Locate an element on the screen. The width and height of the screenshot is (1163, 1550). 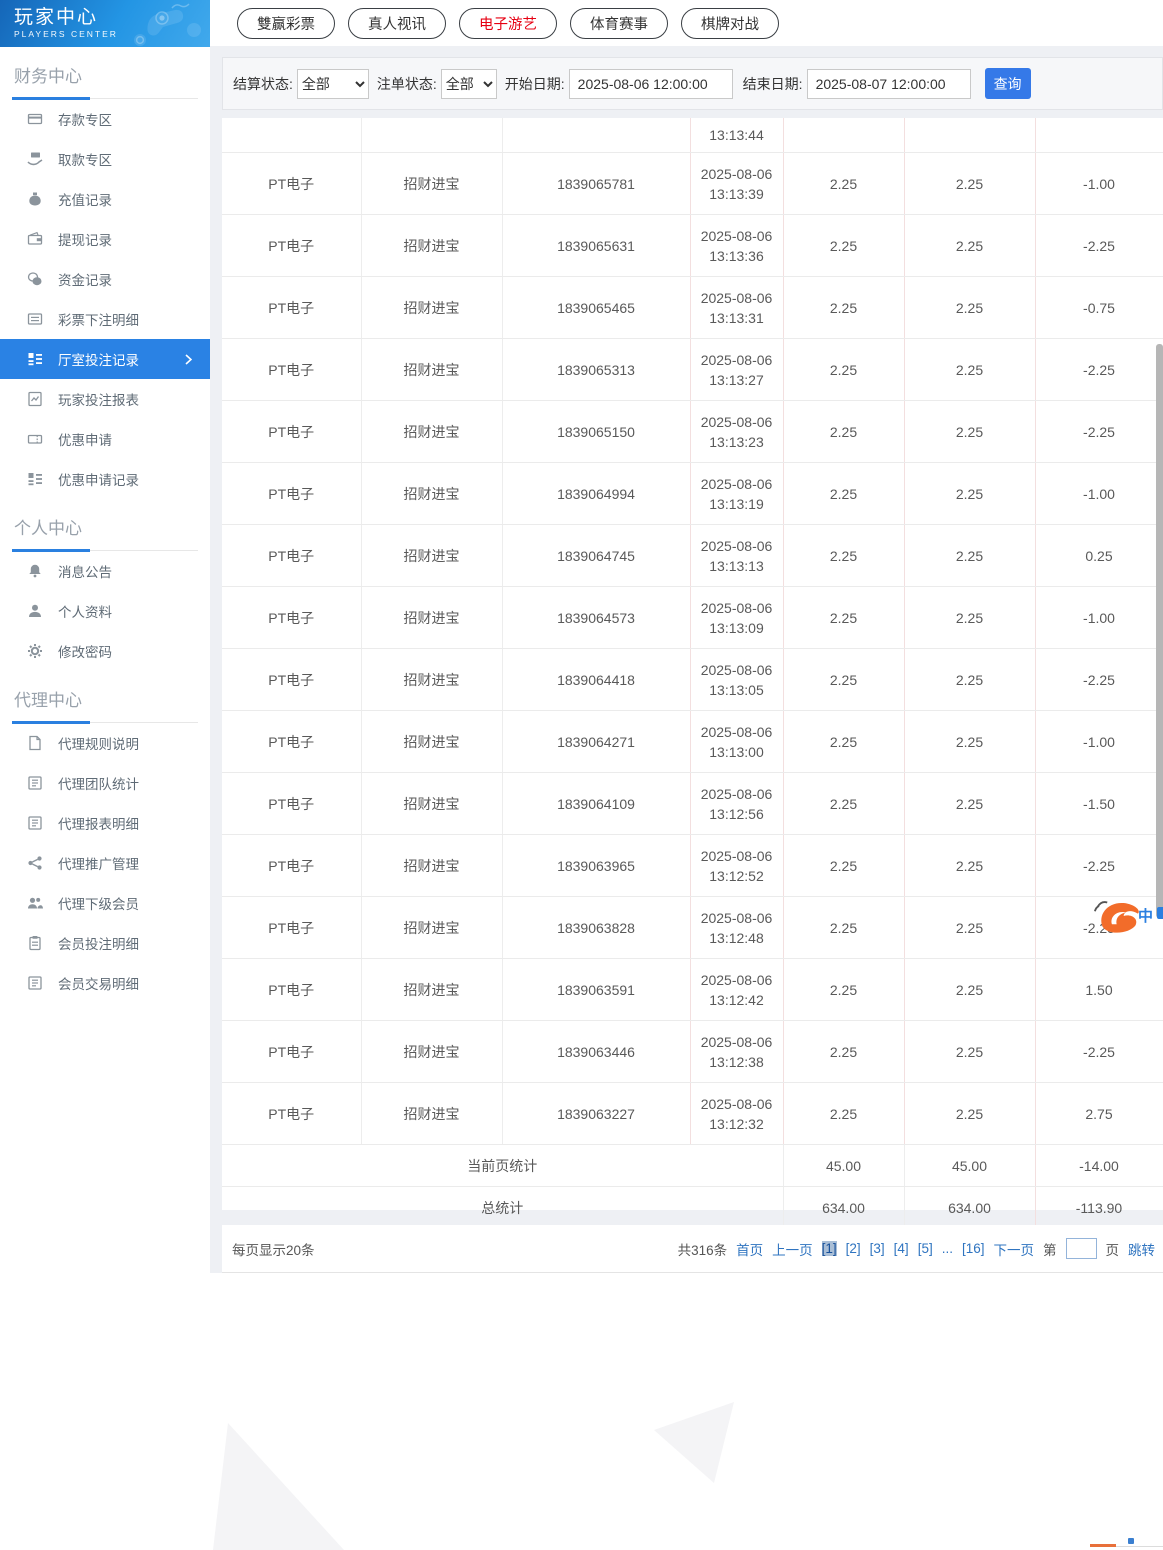
cell-bet-time: 2025-08-06 13:13:05 is located at coordinates (737, 679).